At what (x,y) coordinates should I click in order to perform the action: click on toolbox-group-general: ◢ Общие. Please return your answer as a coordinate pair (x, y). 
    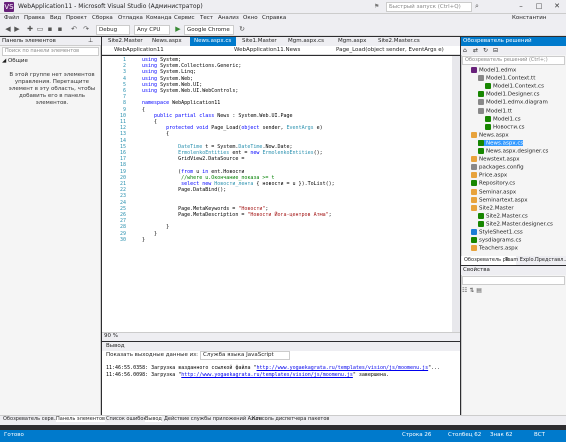
    Looking at the image, I should click on (15, 61).